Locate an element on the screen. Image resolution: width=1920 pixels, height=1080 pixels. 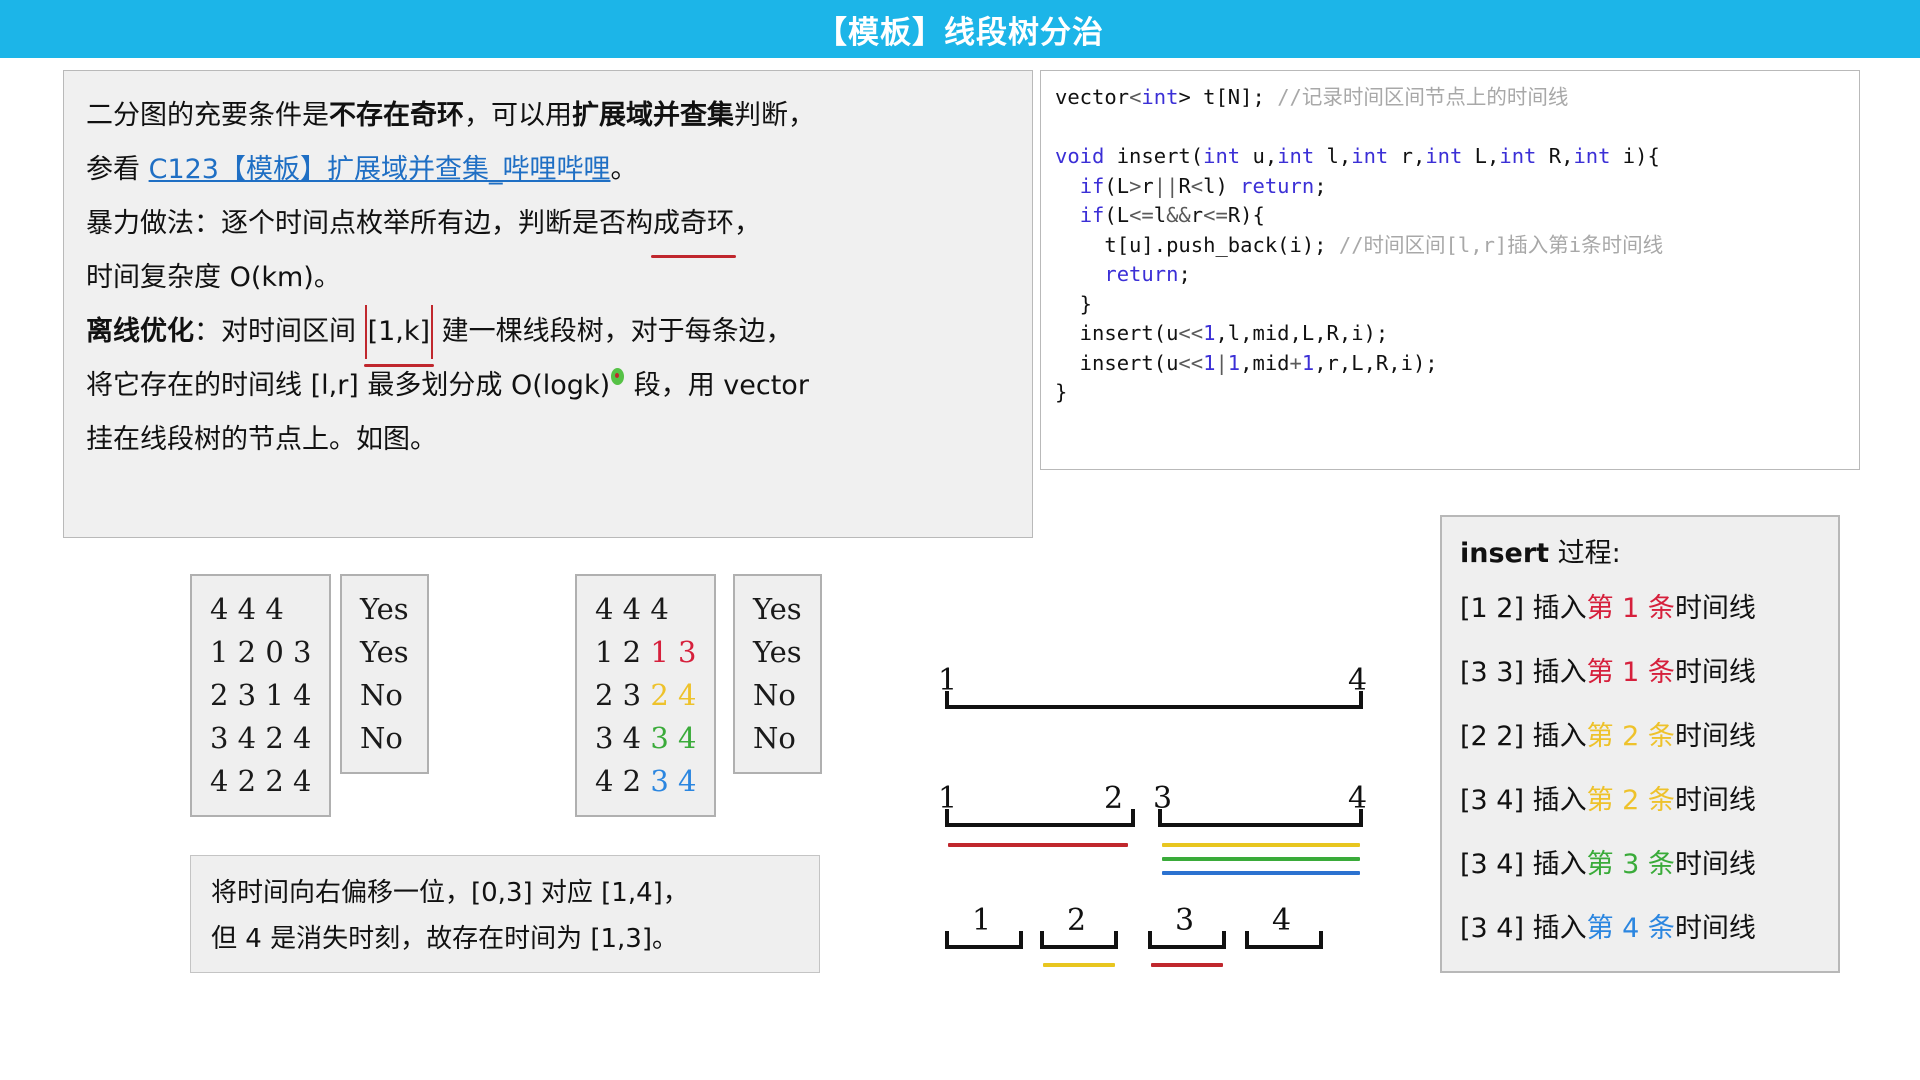
insert-process-title-bold: insert is located at coordinates (1505, 553).